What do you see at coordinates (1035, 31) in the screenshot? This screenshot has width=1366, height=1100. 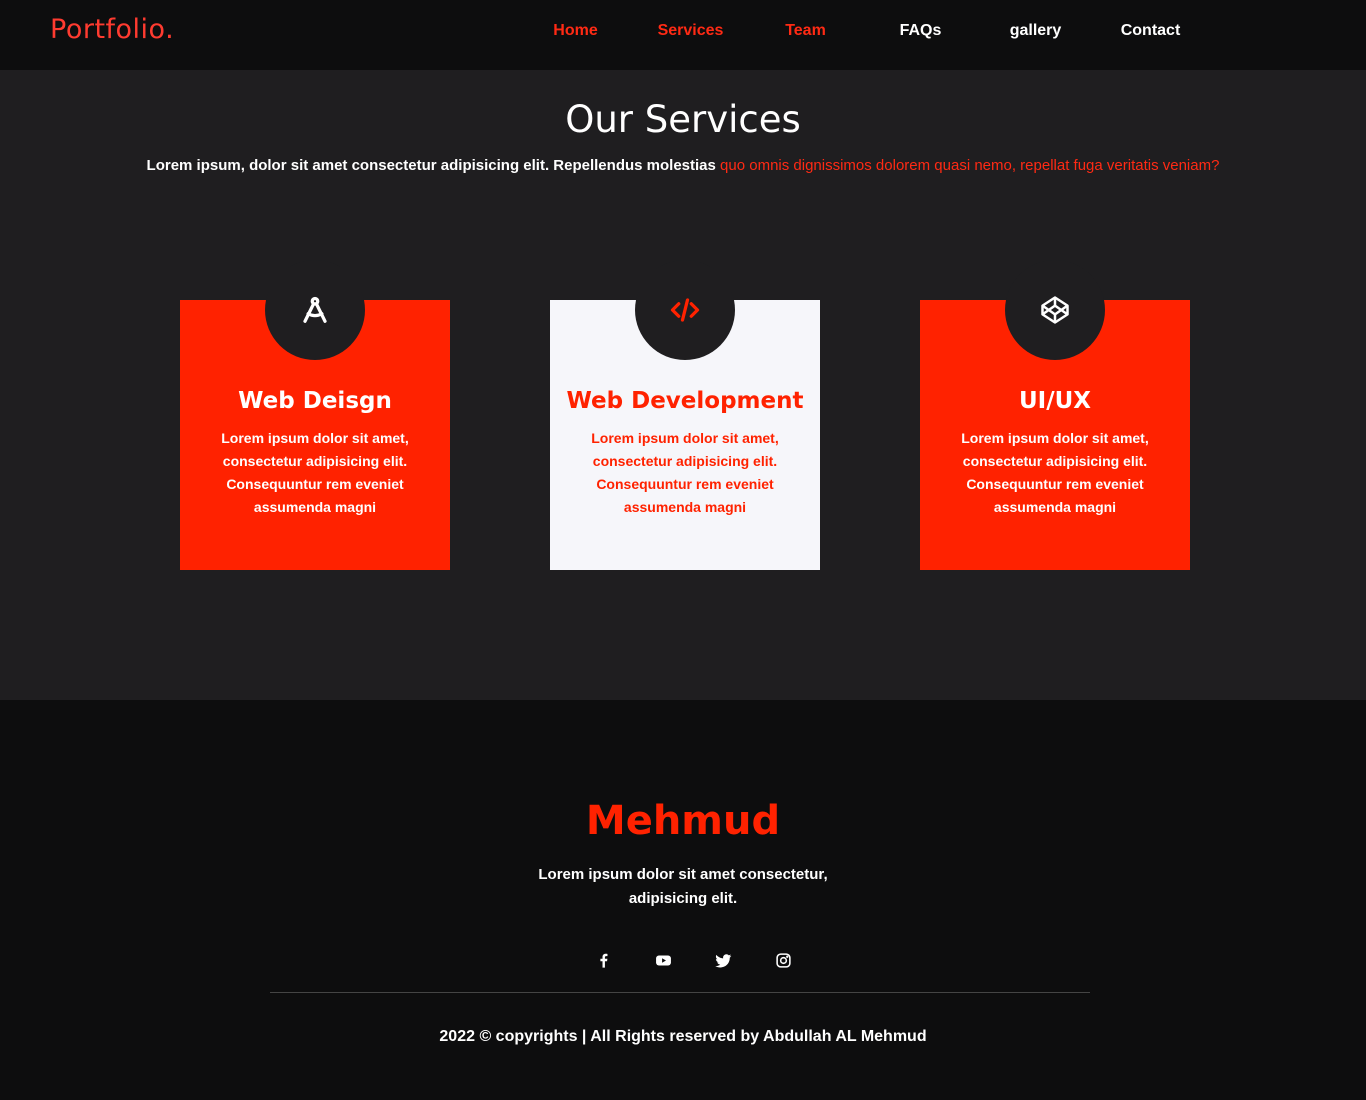 I see `nav-link-gallery: gallery` at bounding box center [1035, 31].